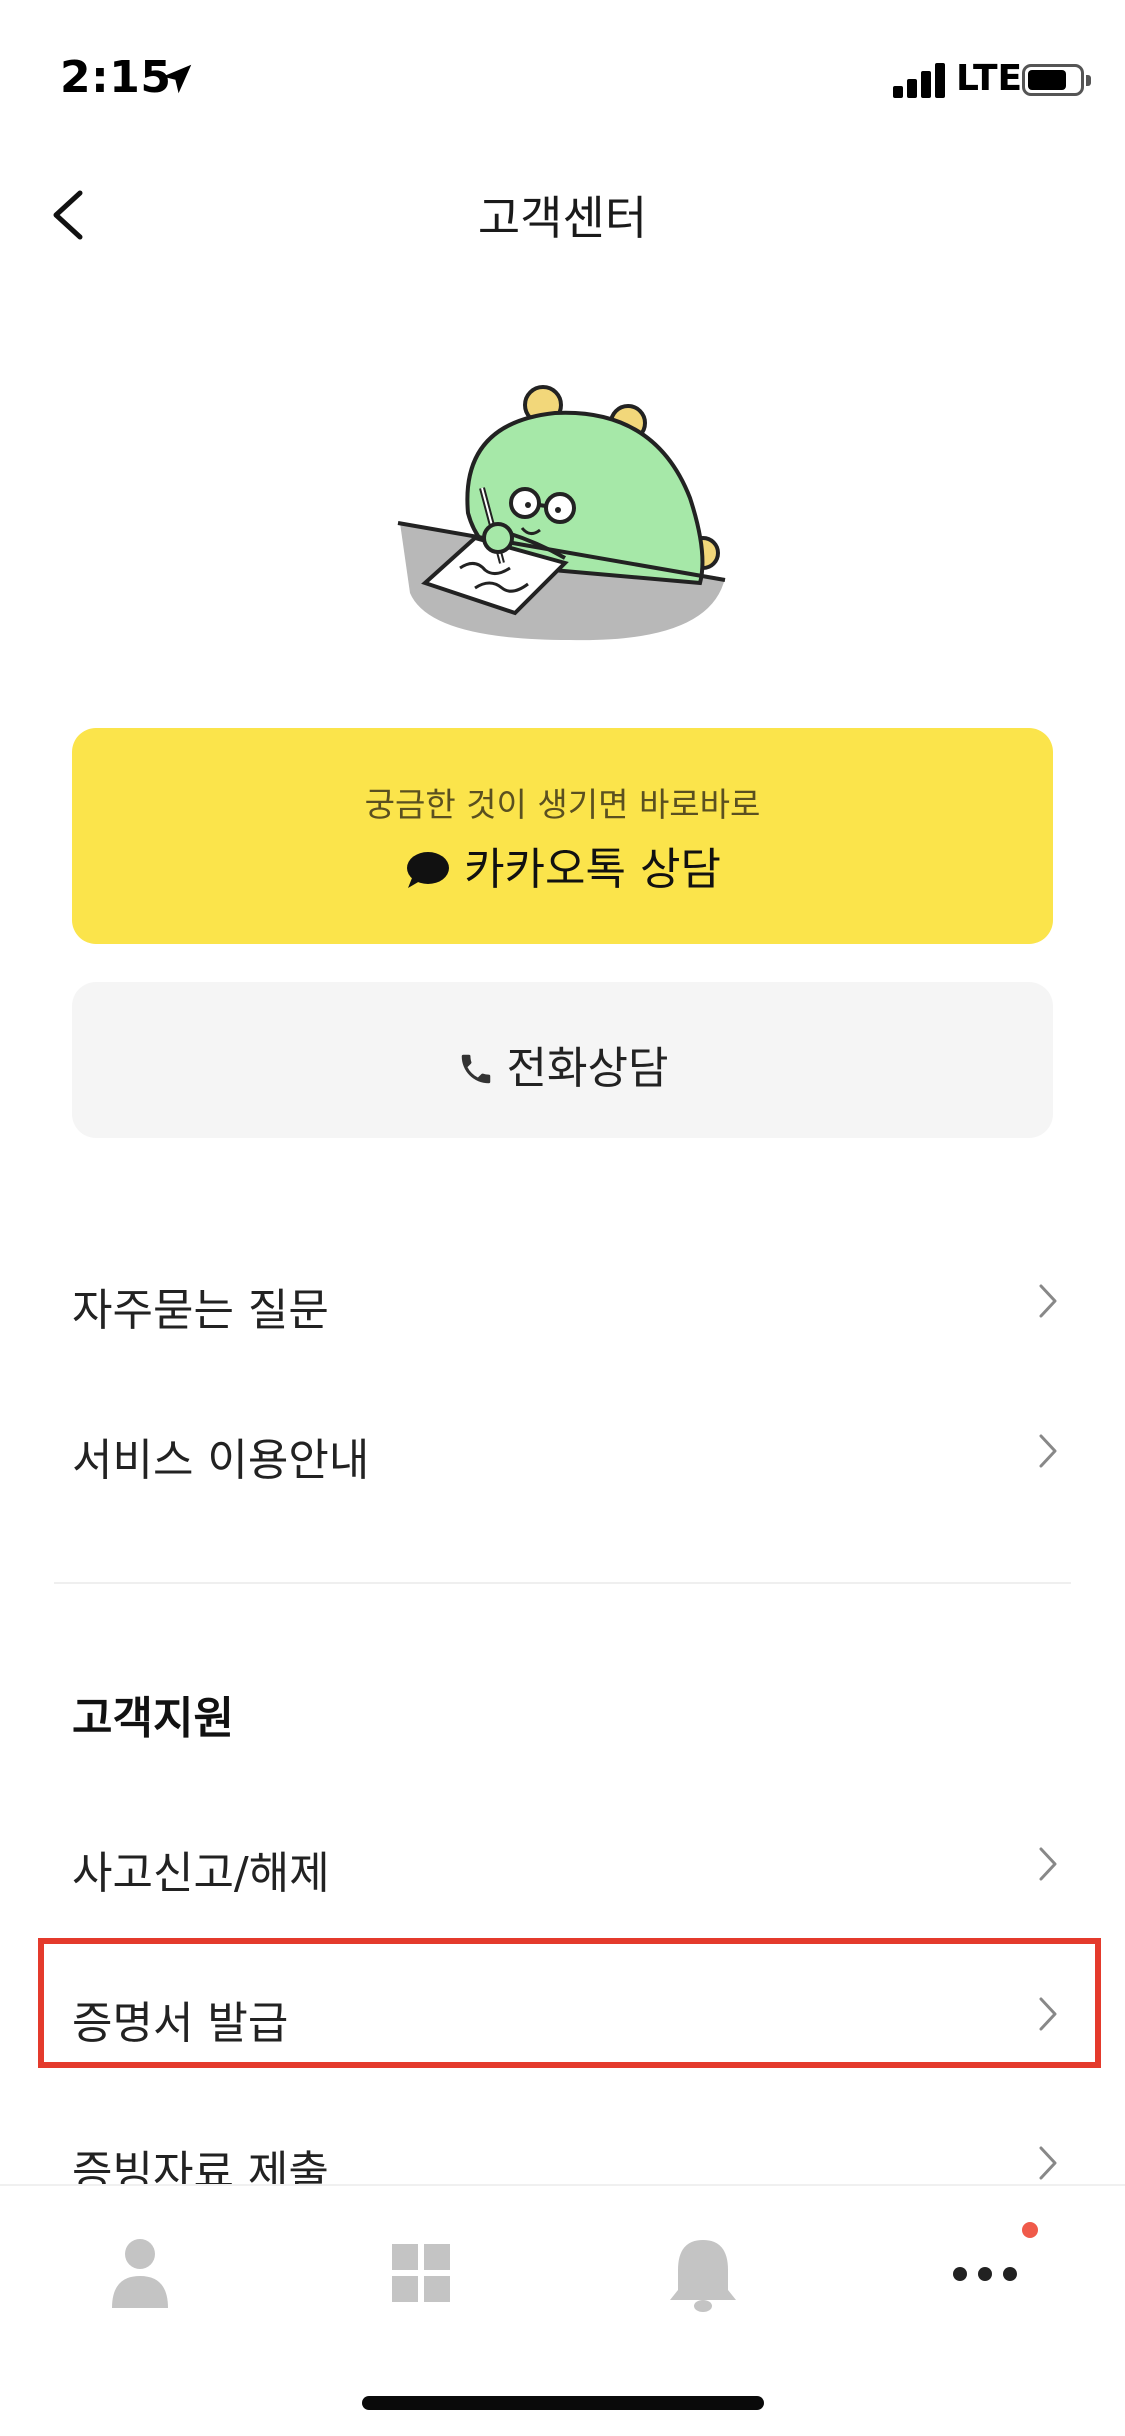 The height and width of the screenshot is (2436, 1125). Describe the element at coordinates (562, 218) in the screenshot. I see `page-title: 고객센터` at that location.